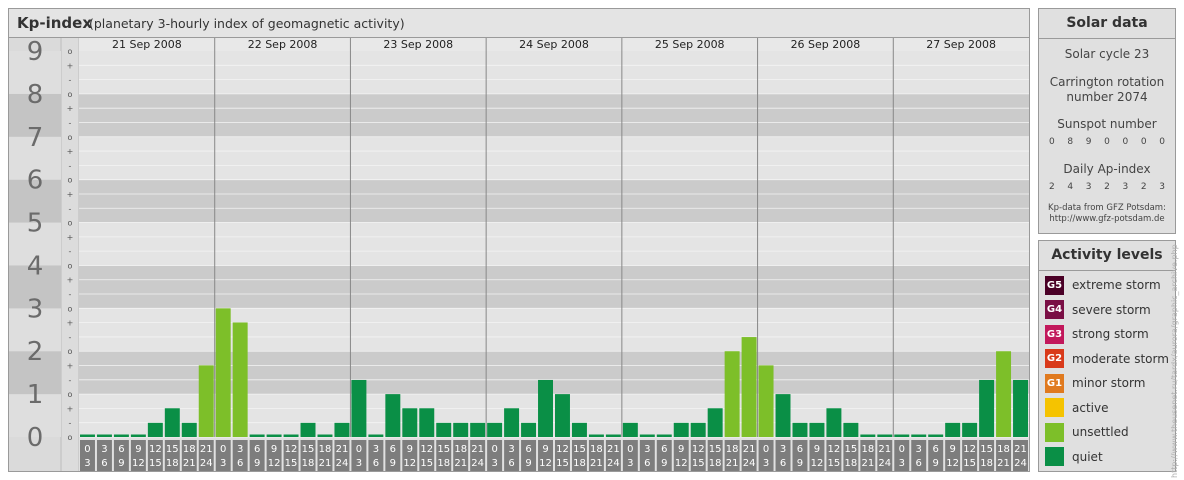 This screenshot has width=1184, height=480. I want to click on legend-item: active, so click(1076, 408).